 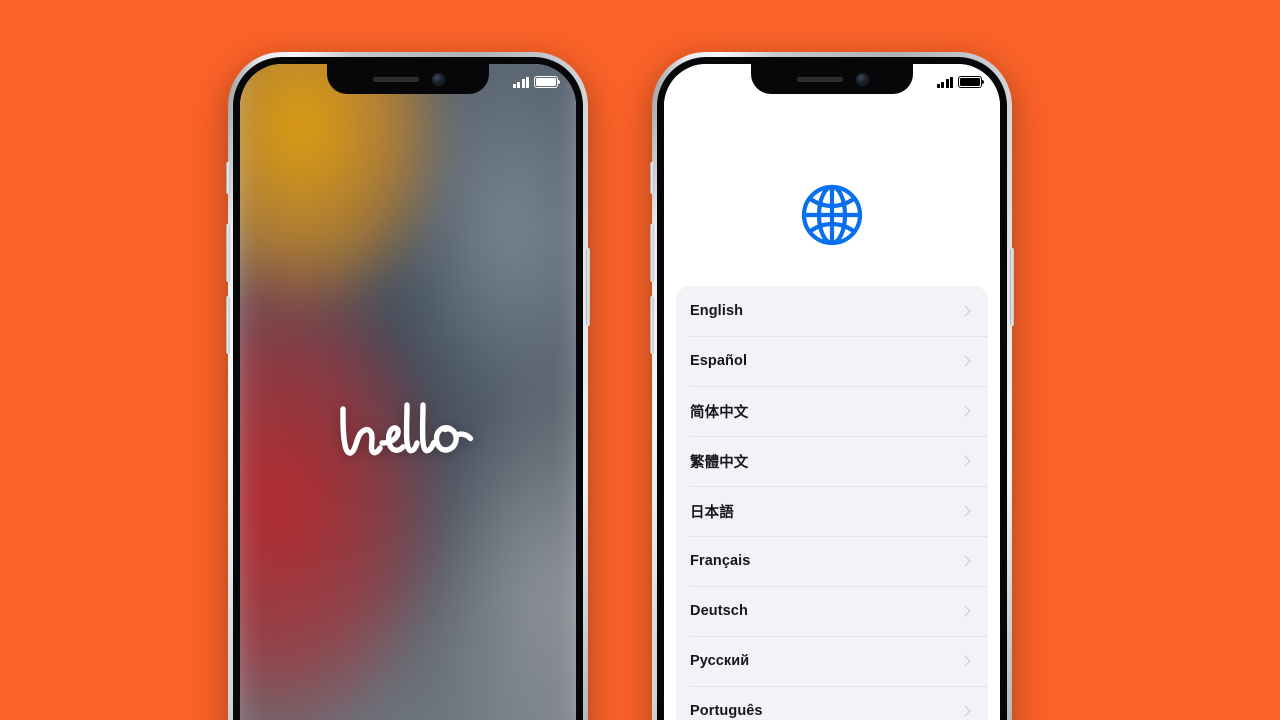 What do you see at coordinates (832, 411) in the screenshot?
I see `language-row: 简体中文` at bounding box center [832, 411].